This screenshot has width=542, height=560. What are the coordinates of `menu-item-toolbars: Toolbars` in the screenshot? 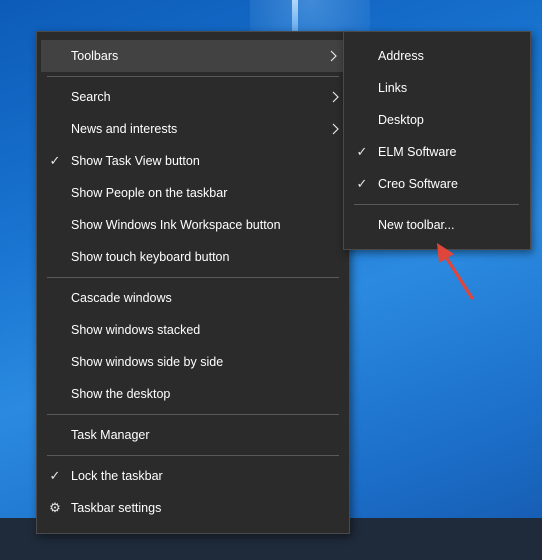 It's located at (192, 56).